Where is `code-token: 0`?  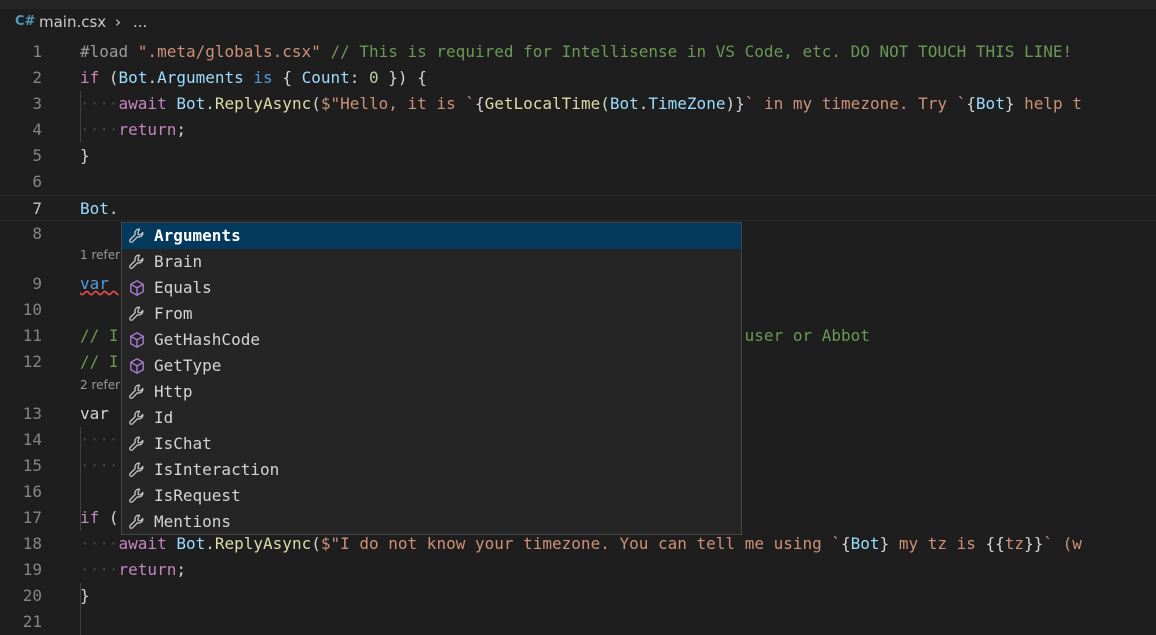
code-token: 0 is located at coordinates (379, 77).